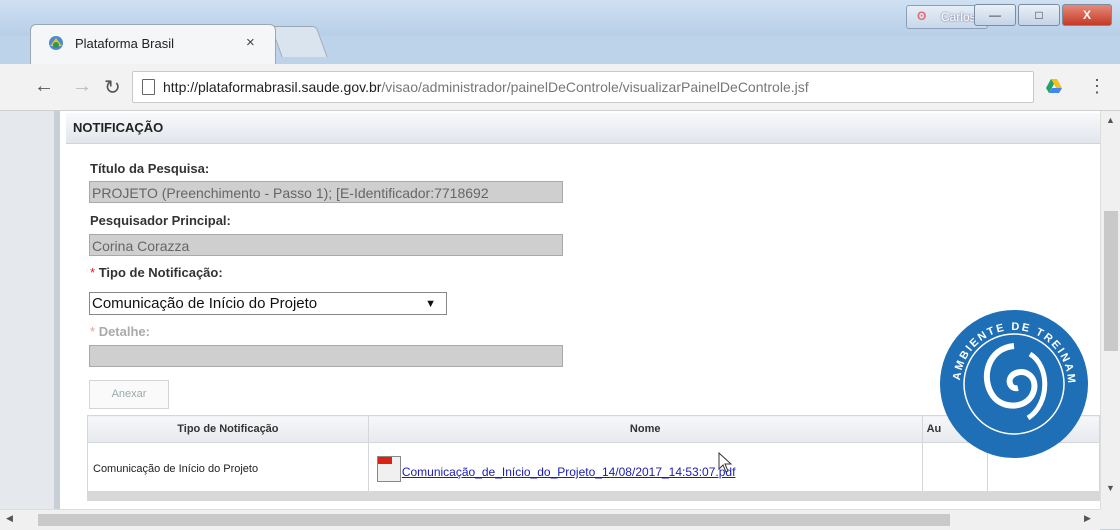 Image resolution: width=1120 pixels, height=530 pixels. What do you see at coordinates (44, 86) in the screenshot?
I see `back-arrow-icon: ←` at bounding box center [44, 86].